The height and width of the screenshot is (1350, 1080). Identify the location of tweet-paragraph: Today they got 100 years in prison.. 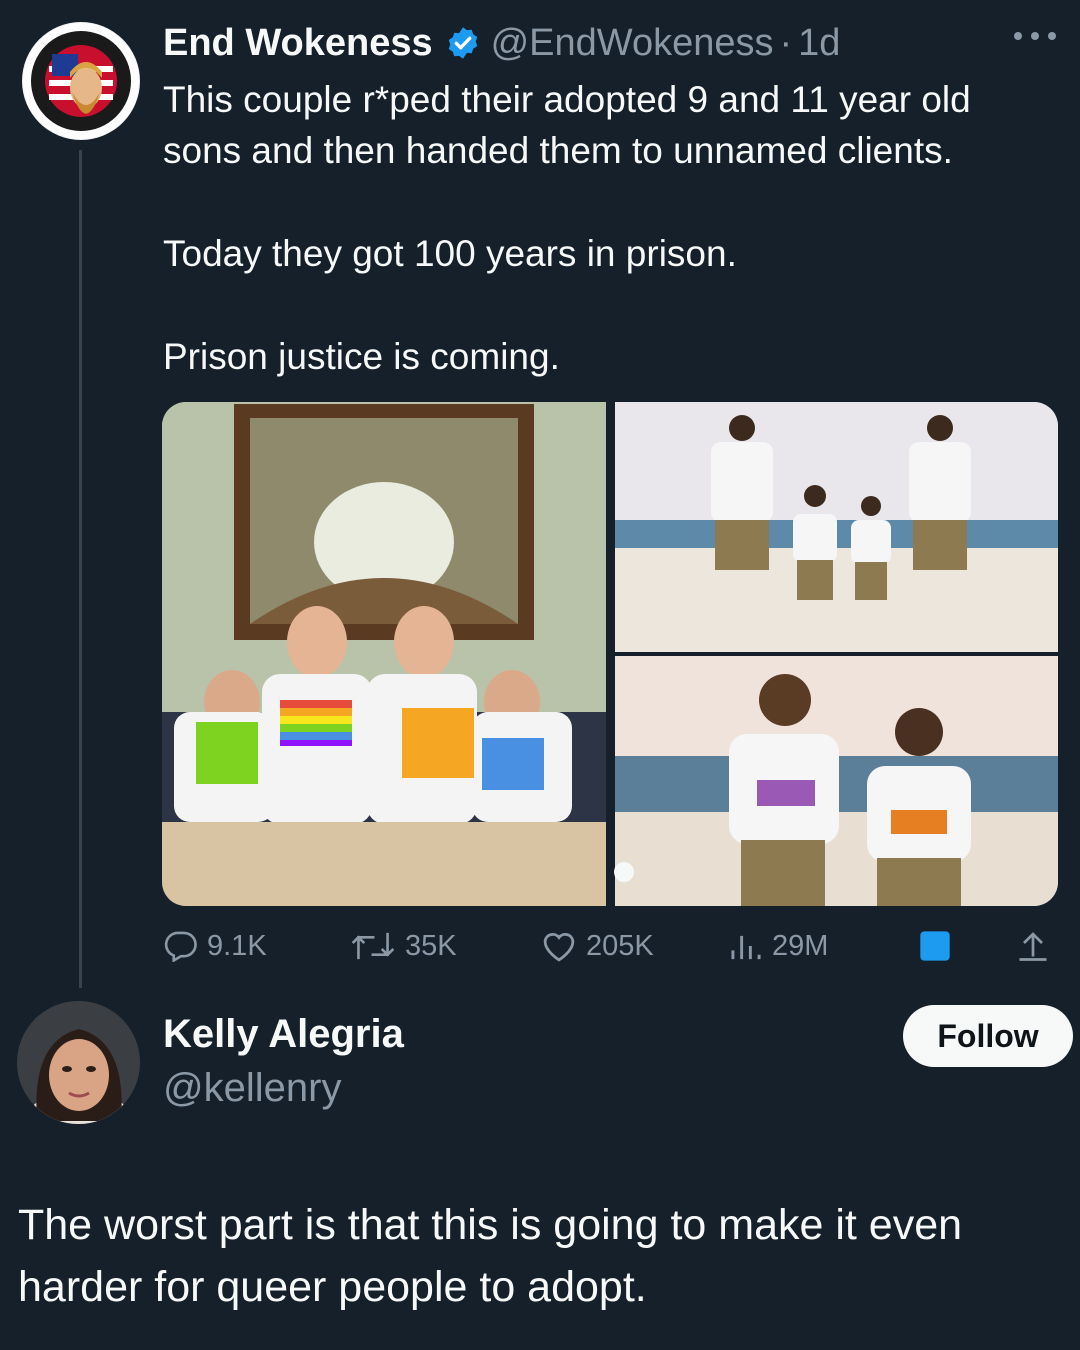
(450, 253).